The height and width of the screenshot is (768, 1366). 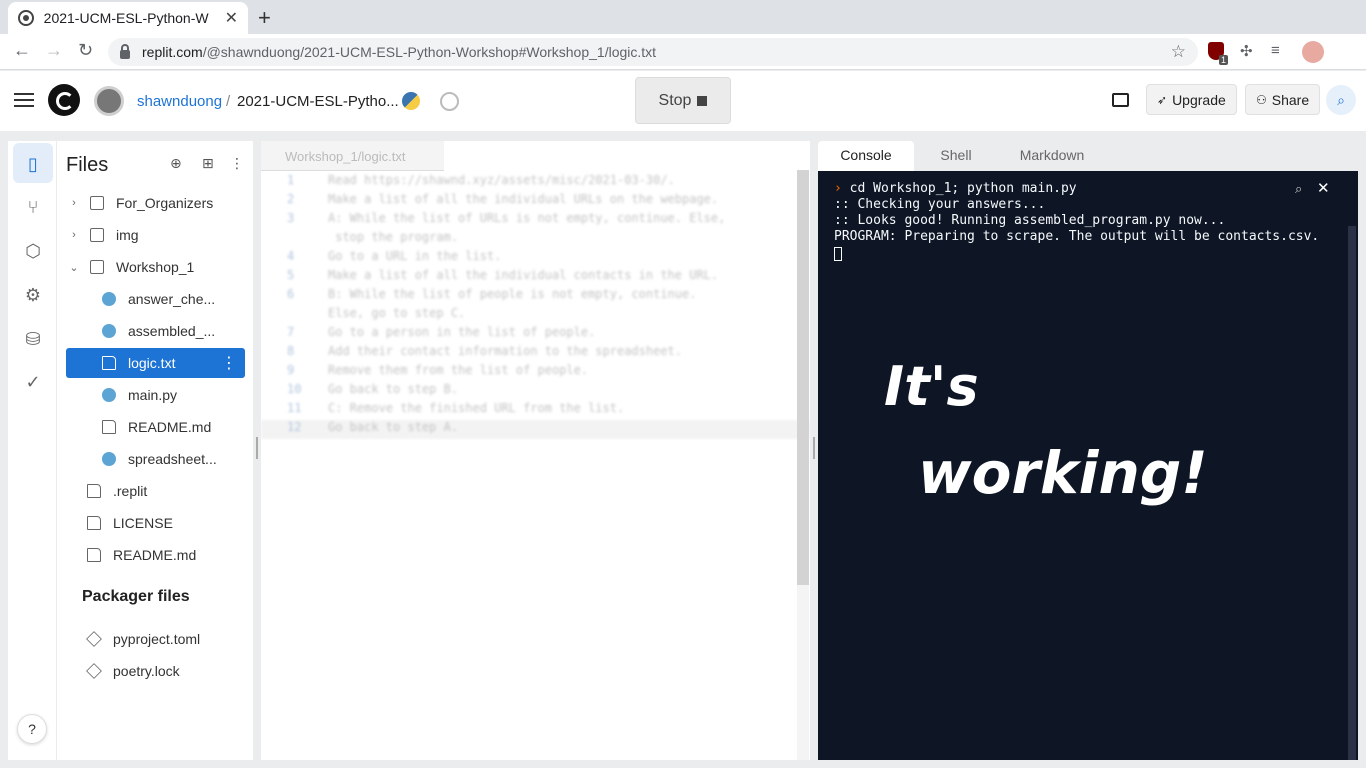 What do you see at coordinates (176, 163) in the screenshot?
I see `new-file-icon: ⊕` at bounding box center [176, 163].